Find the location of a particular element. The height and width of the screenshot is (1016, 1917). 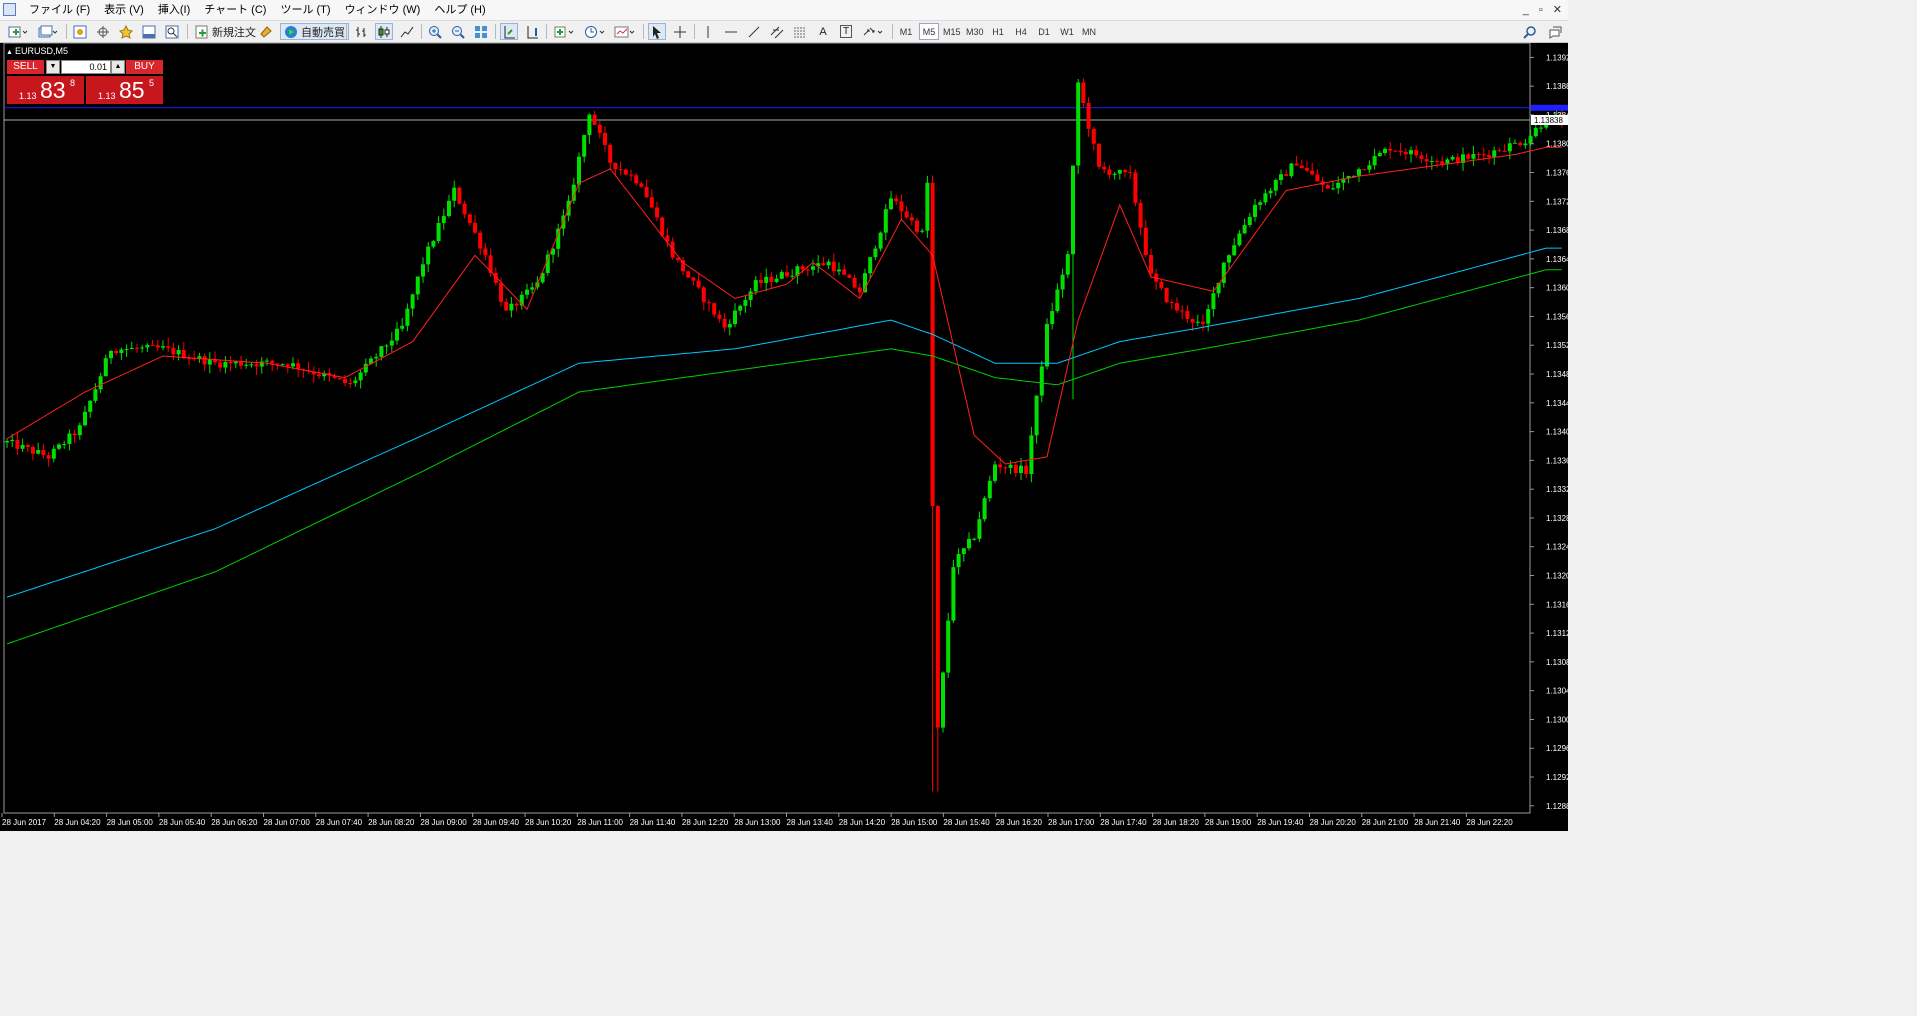

autoscroll-icon is located at coordinates (509, 31).